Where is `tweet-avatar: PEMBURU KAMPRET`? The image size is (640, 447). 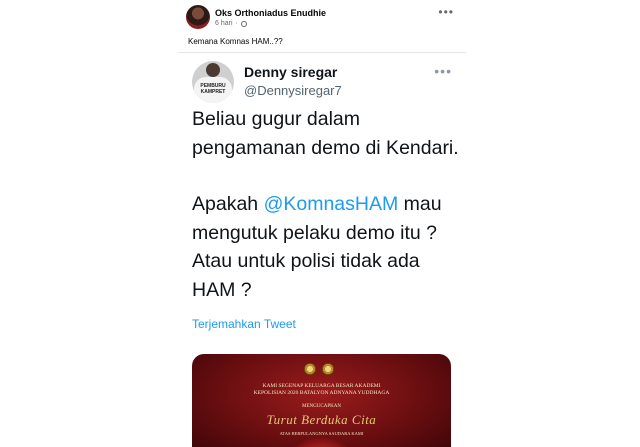
tweet-avatar: PEMBURU KAMPRET is located at coordinates (213, 82).